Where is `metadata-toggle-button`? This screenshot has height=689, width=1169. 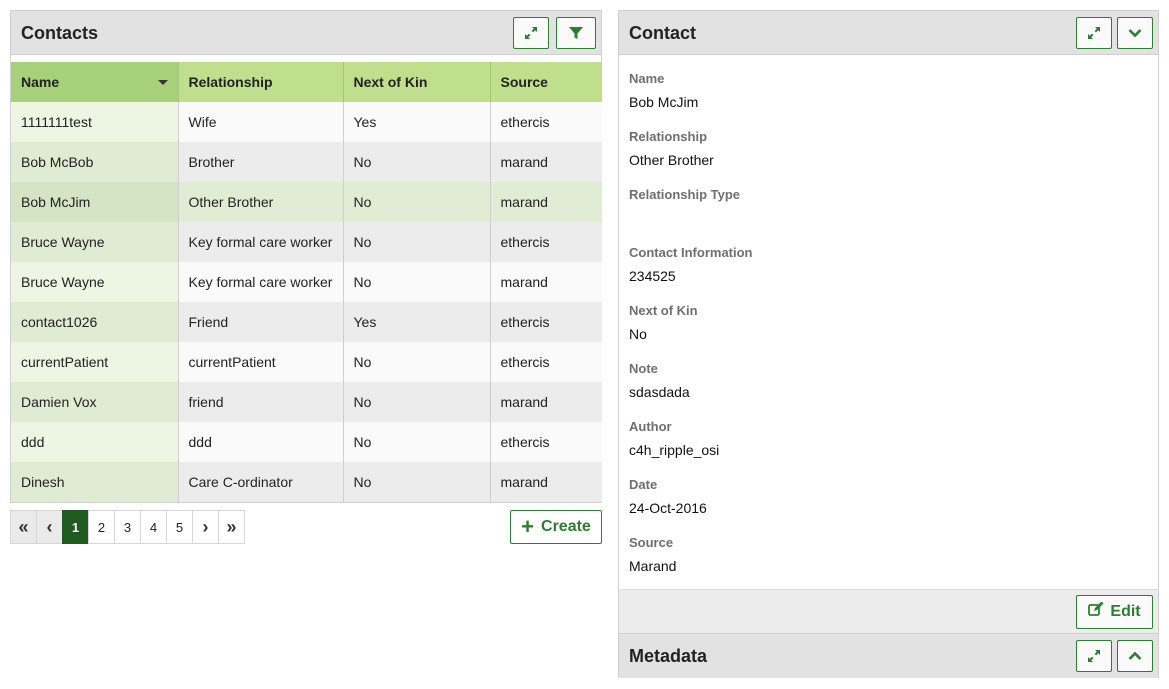
metadata-toggle-button is located at coordinates (1135, 656).